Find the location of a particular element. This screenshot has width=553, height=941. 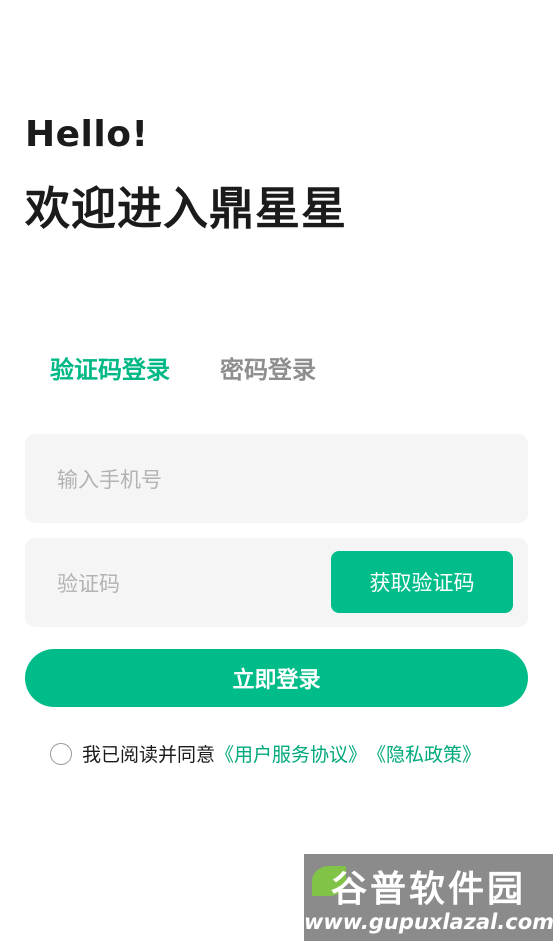

agreement-row: 我已阅读并同意 《用户服务协议》 《隐私政策》 is located at coordinates (265, 753).